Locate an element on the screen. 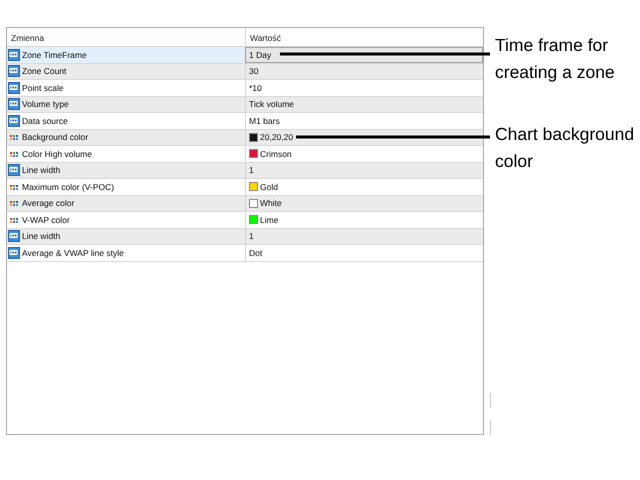  property-name: Color High volume is located at coordinates (57, 153).